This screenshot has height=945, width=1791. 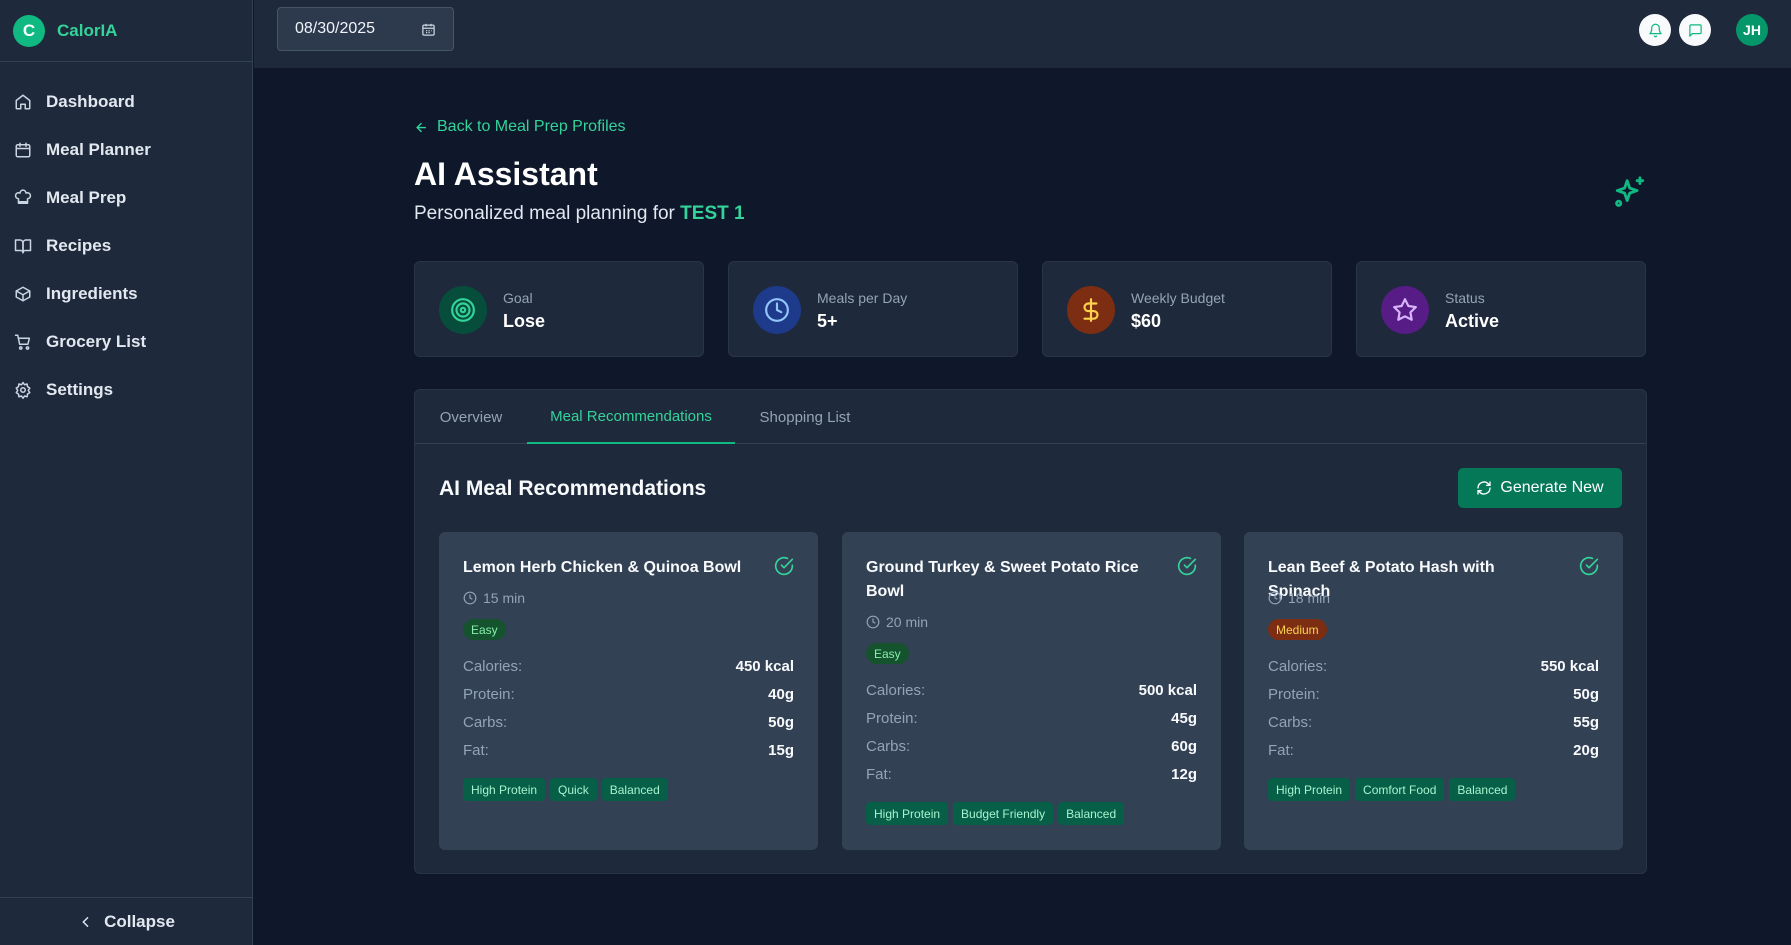 I want to click on brand-name: CalorIA, so click(x=87, y=30).